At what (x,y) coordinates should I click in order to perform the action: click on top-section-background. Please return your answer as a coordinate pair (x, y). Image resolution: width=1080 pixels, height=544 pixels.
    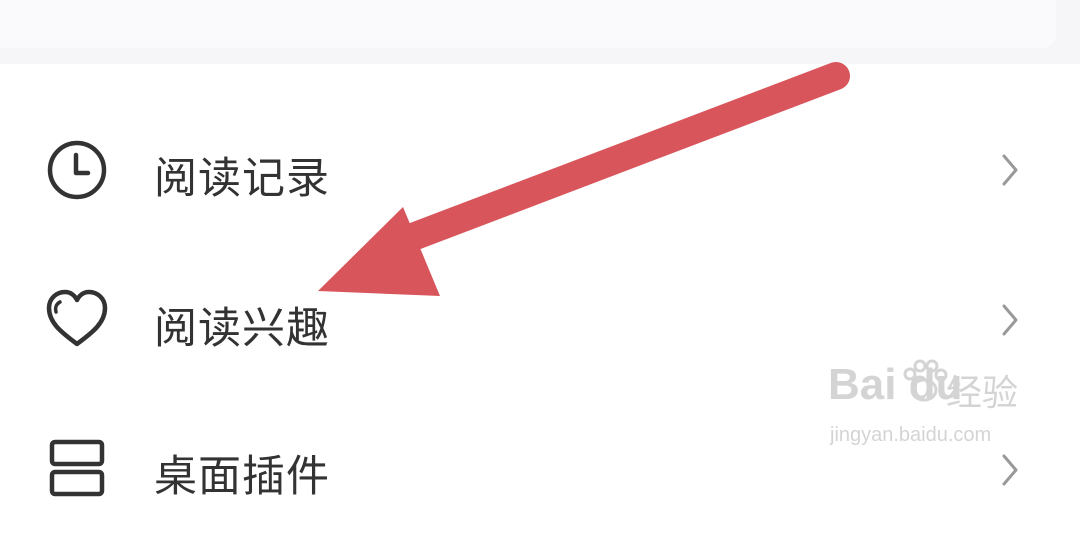
    Looking at the image, I should click on (540, 32).